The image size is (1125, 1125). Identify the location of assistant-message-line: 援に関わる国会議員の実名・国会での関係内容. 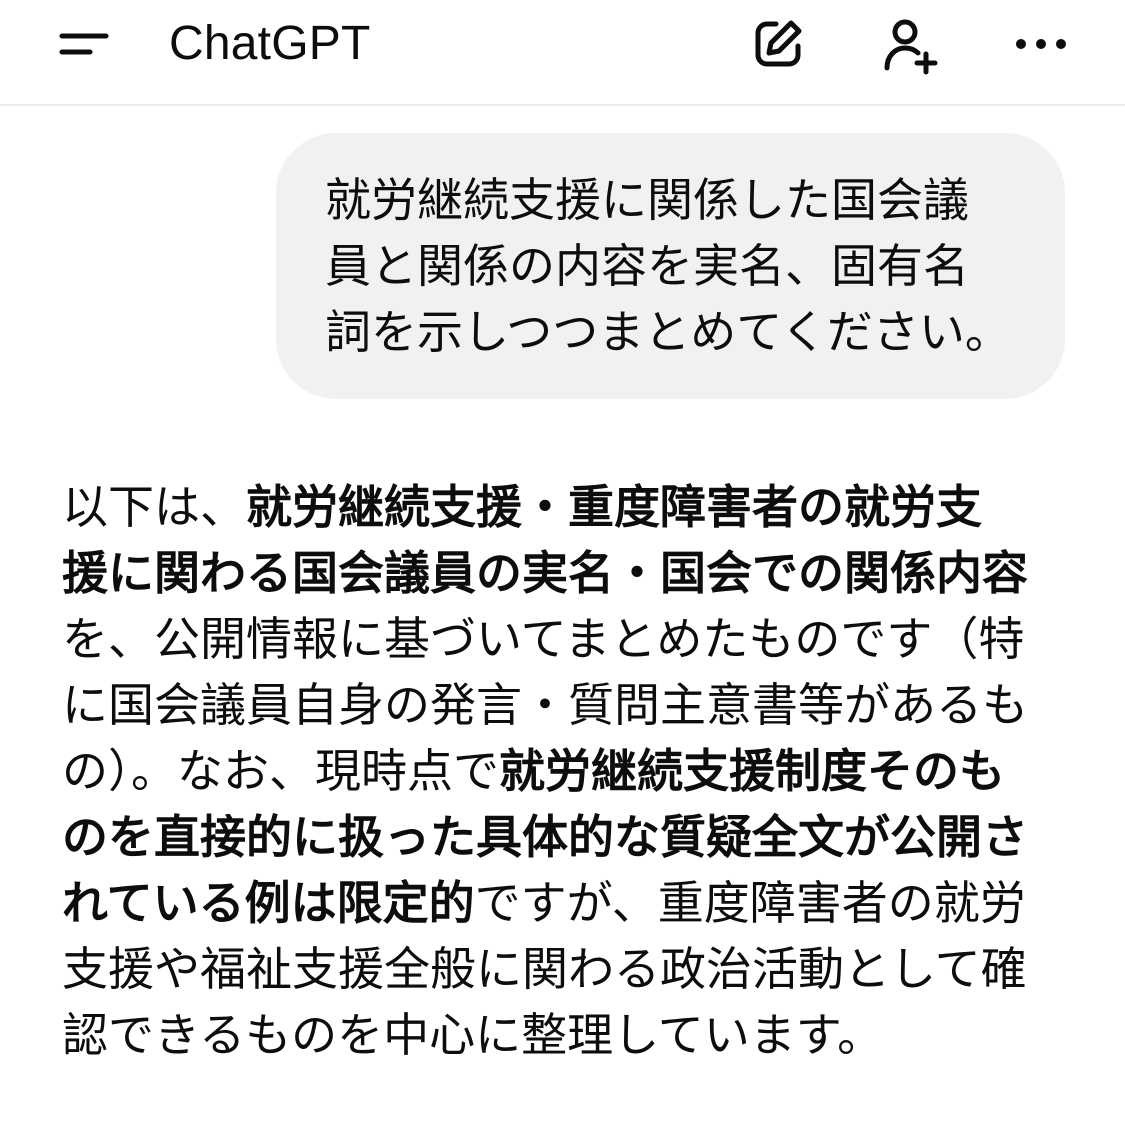
(567, 573).